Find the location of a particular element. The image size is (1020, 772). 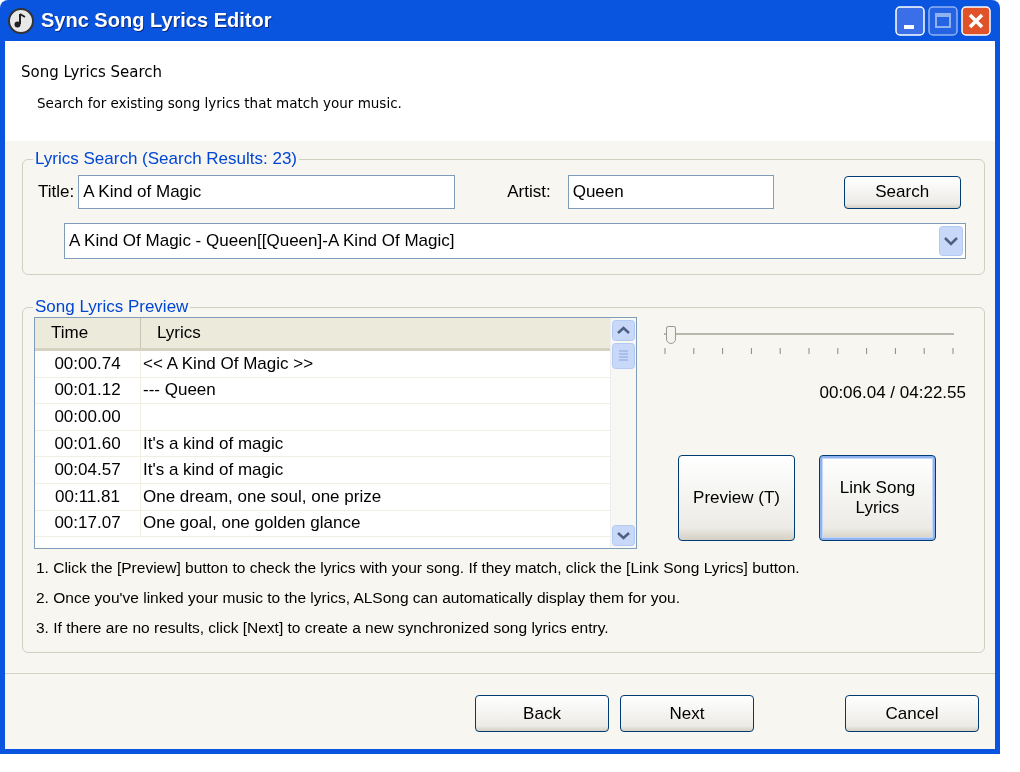

group-title: Lyrics Search (Search Results: 23) is located at coordinates (166, 159).